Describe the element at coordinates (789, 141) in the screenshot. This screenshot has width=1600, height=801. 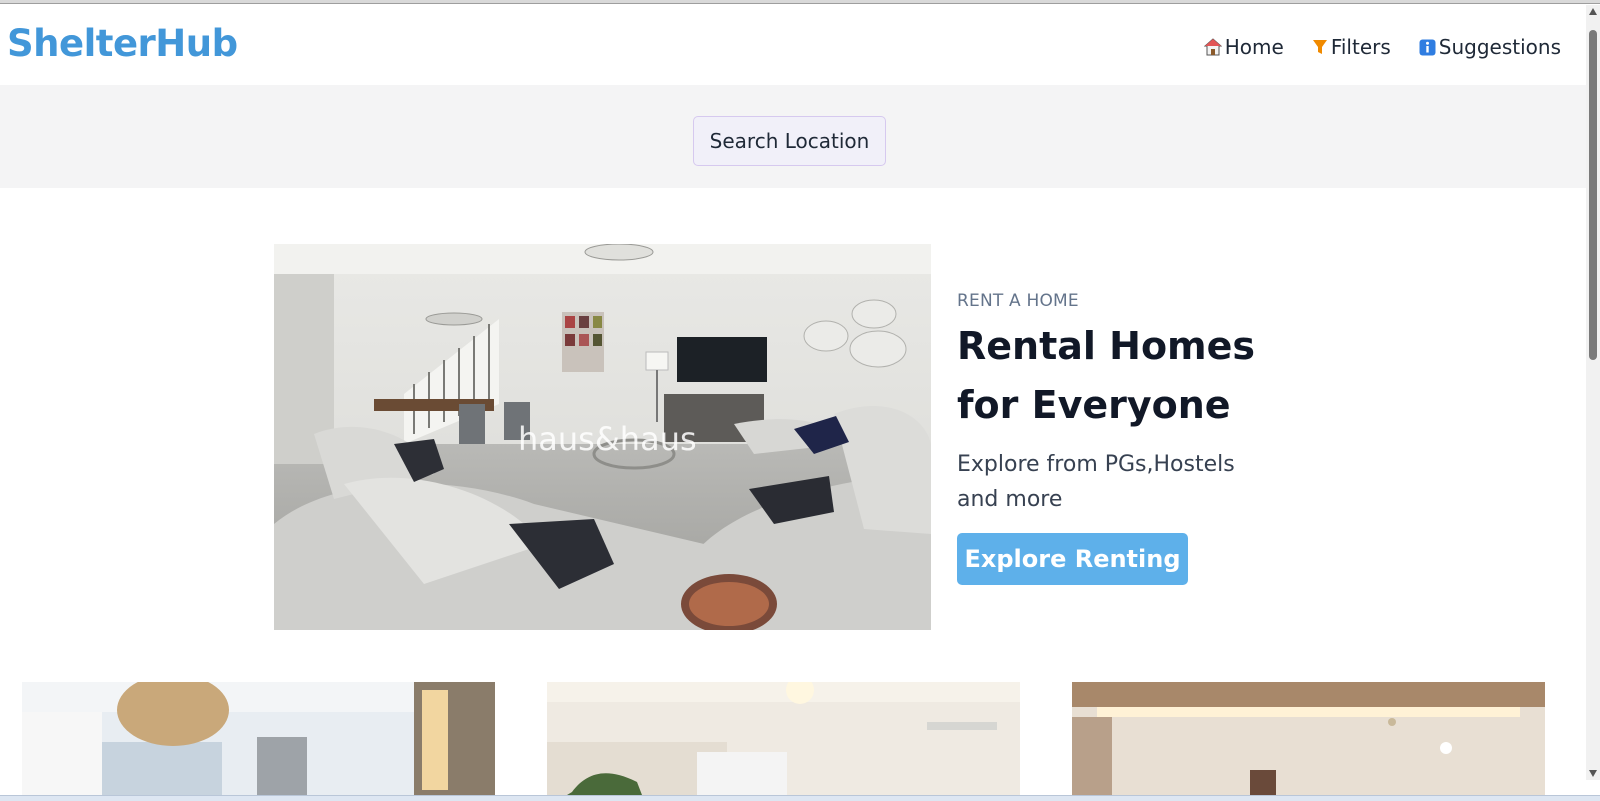
I see `search-location-button: Search Location` at that location.